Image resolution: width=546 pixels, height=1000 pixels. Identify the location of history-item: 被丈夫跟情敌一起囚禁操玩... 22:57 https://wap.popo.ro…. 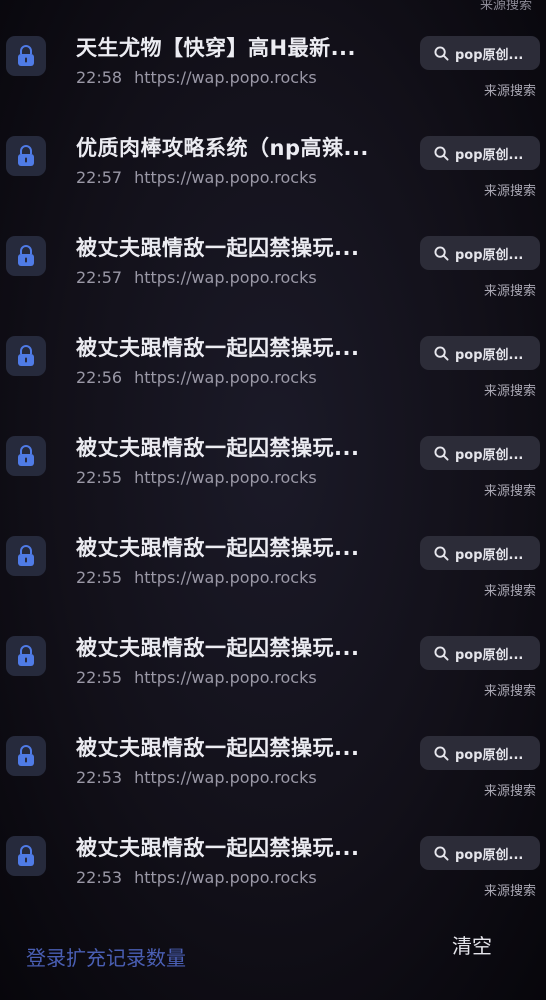
(273, 272).